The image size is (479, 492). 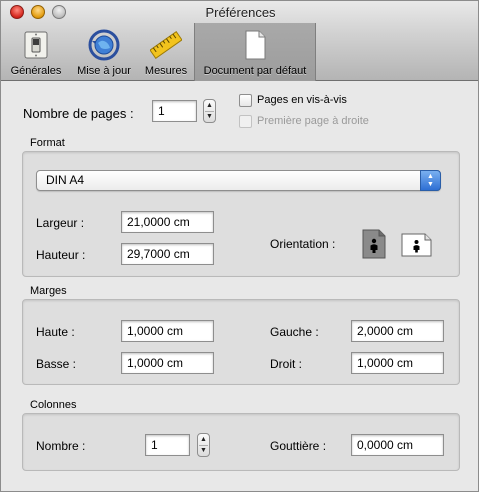 I want to click on format-group-title: Format, so click(x=47, y=143).